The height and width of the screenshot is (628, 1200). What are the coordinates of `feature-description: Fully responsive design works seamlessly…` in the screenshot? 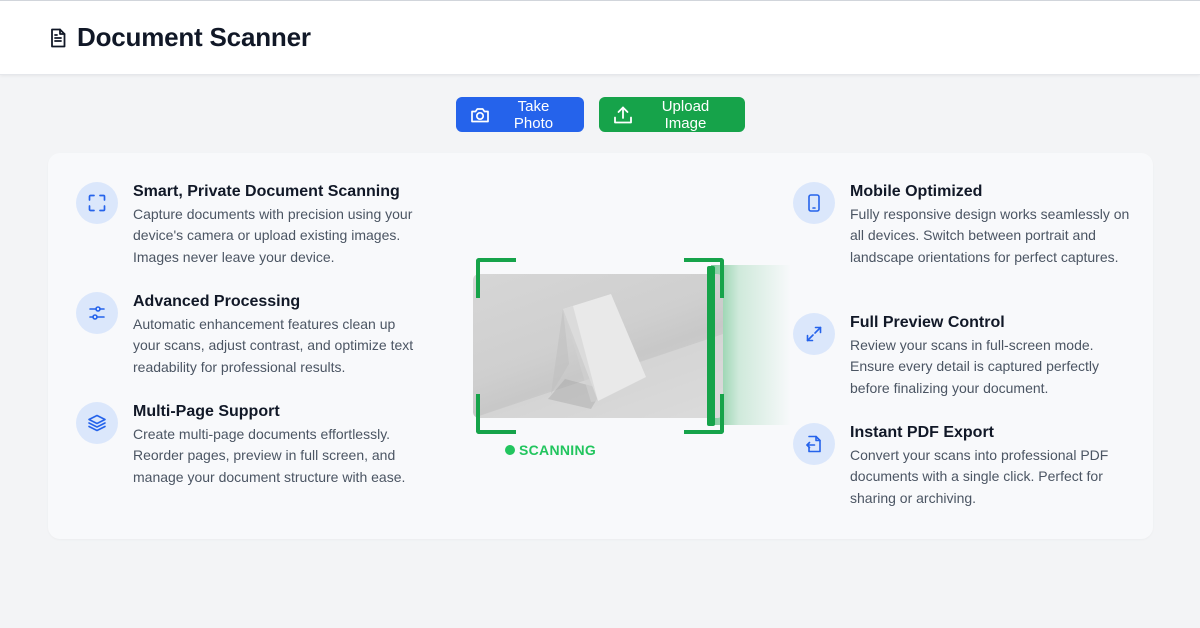 It's located at (990, 235).